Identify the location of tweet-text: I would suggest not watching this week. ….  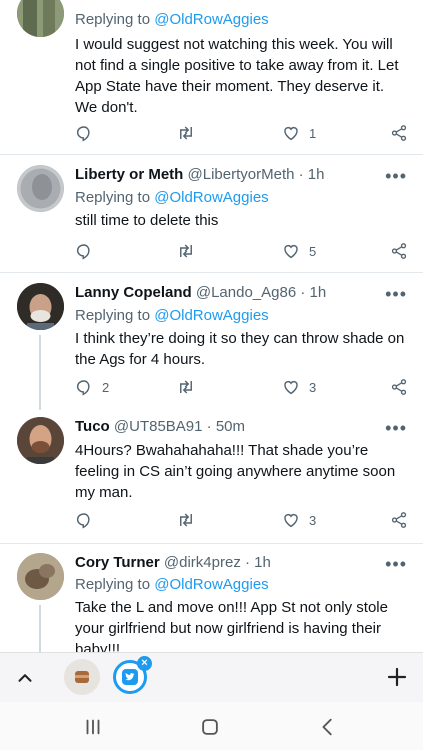
(237, 76).